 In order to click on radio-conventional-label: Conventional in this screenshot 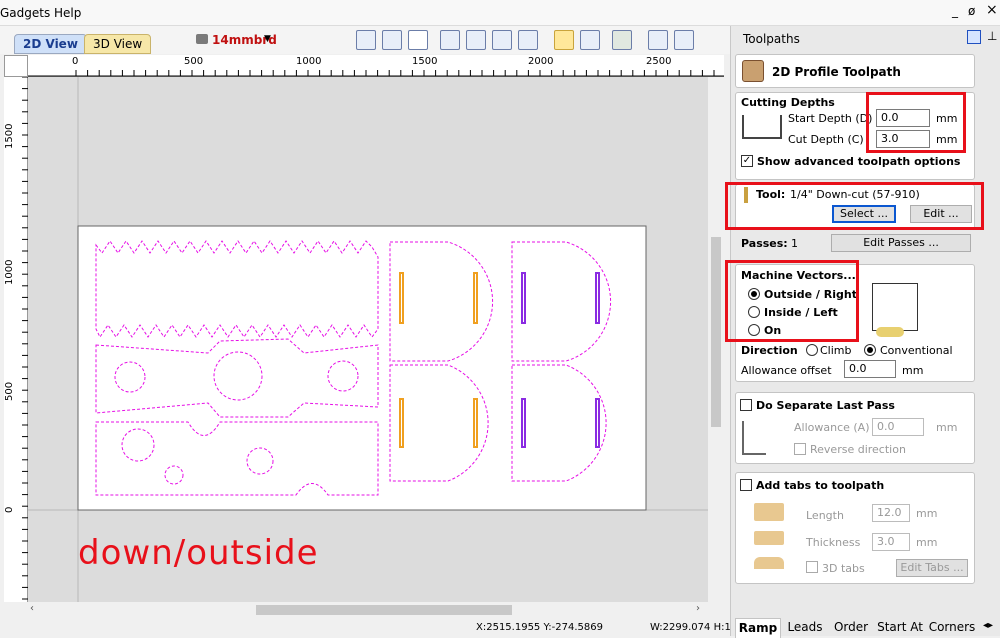, I will do `click(916, 350)`.